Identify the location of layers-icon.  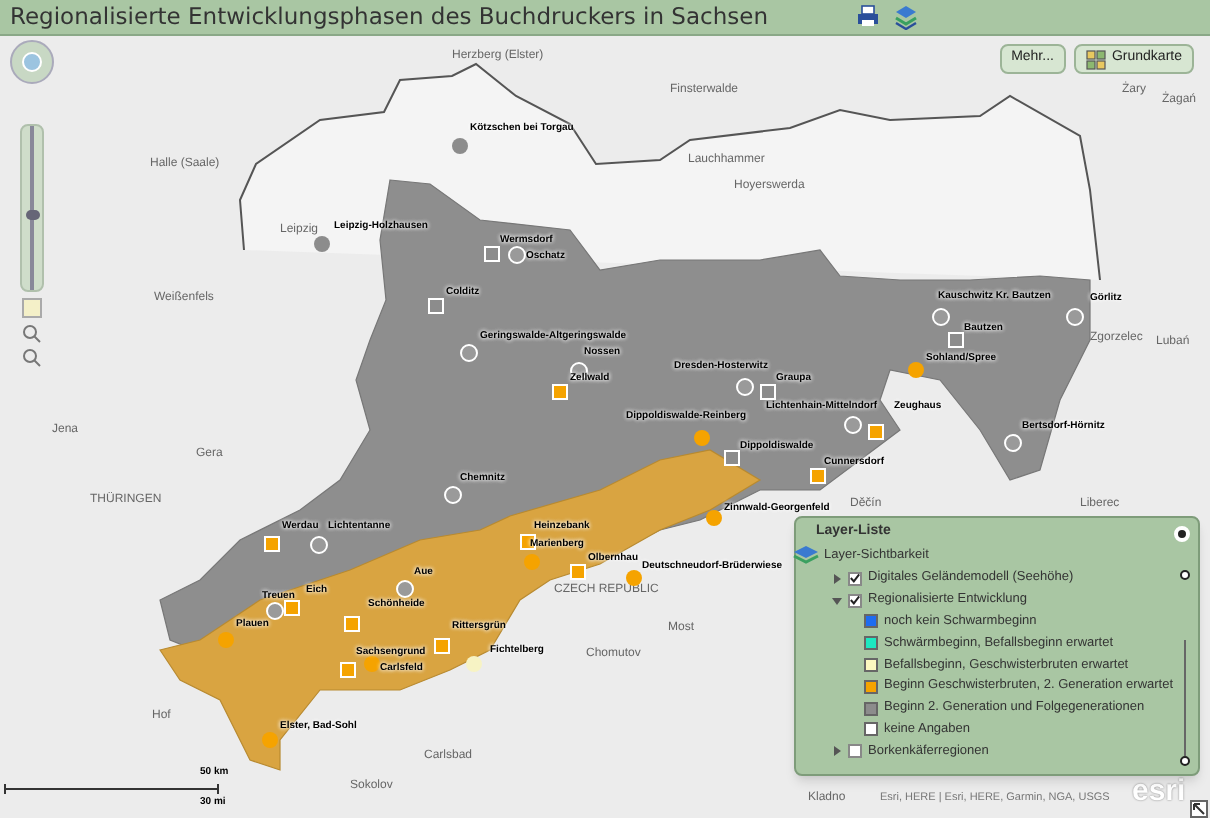
(906, 17).